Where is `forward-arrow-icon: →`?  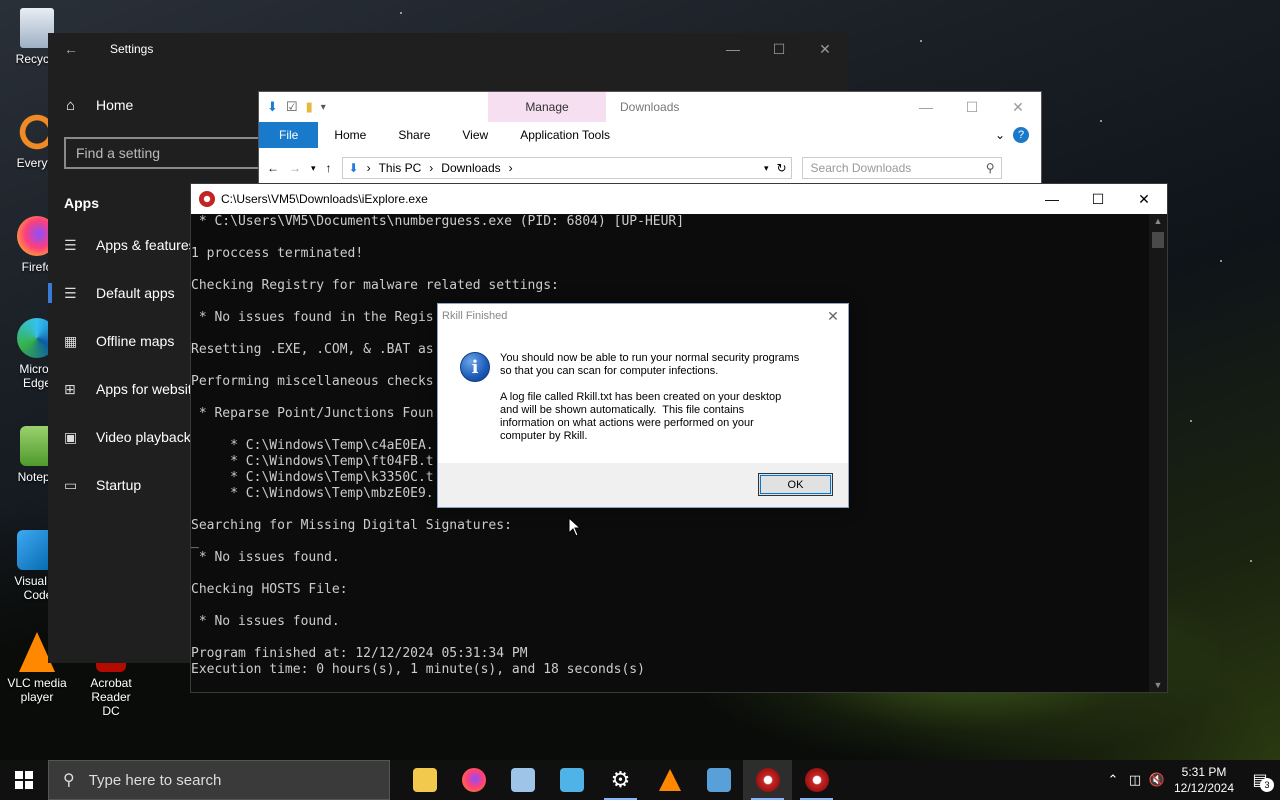
forward-arrow-icon: → is located at coordinates (295, 168).